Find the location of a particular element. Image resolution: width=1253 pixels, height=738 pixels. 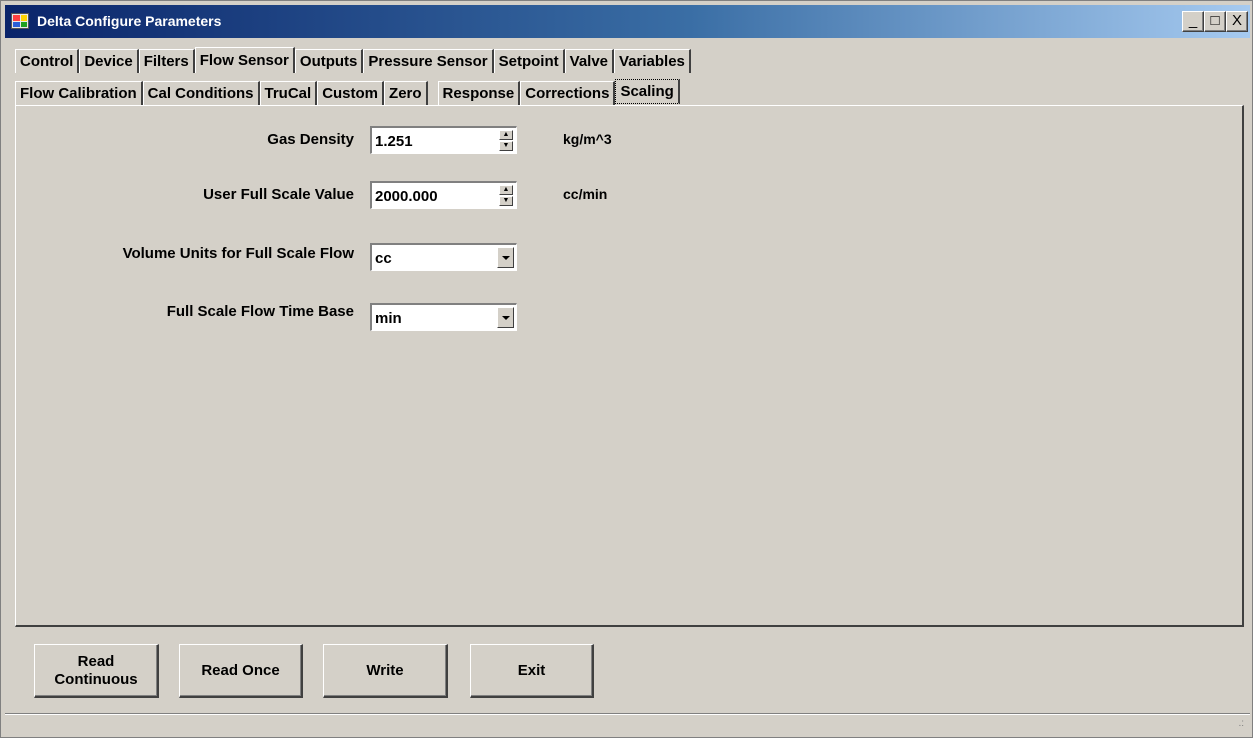

read-continuous-button: Read Continuous is located at coordinates (96, 671).